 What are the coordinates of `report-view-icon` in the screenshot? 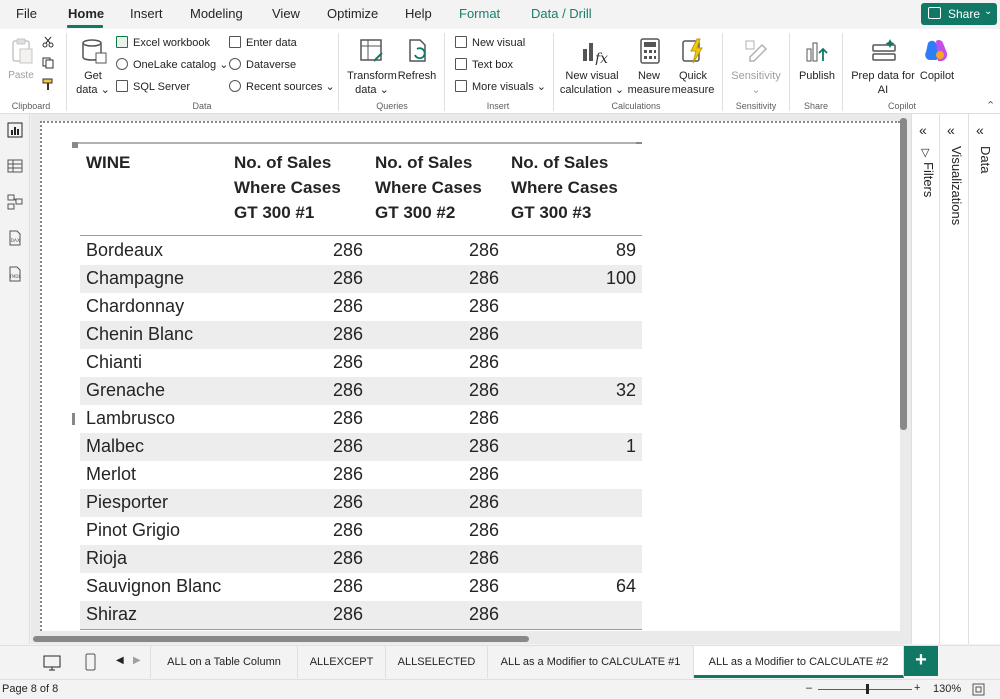 It's located at (15, 130).